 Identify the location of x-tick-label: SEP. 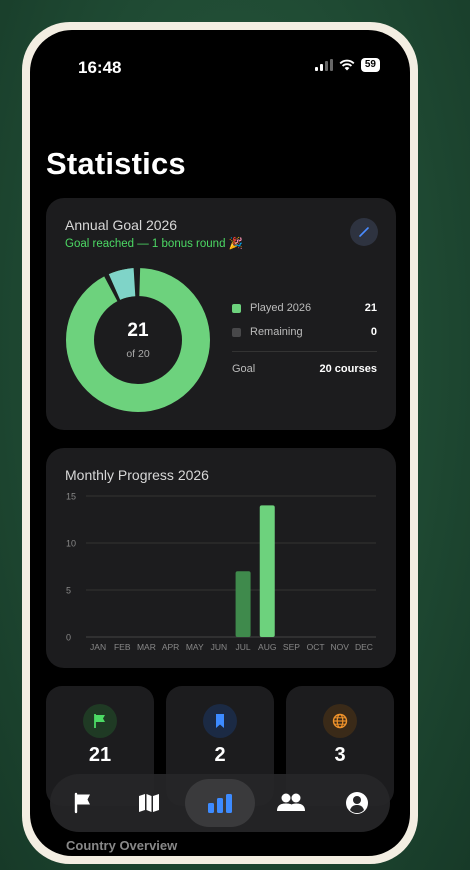
(291, 647).